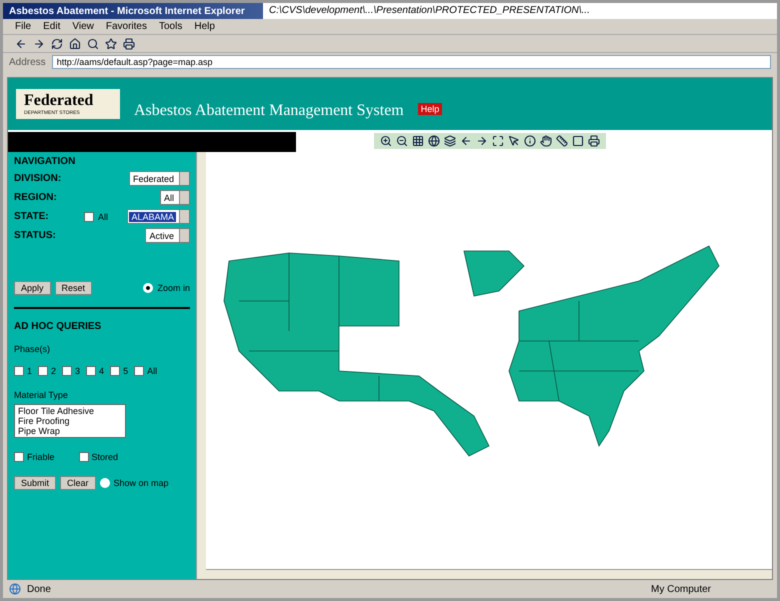 This screenshot has height=601, width=780. What do you see at coordinates (546, 141) in the screenshot?
I see `hand-icon` at bounding box center [546, 141].